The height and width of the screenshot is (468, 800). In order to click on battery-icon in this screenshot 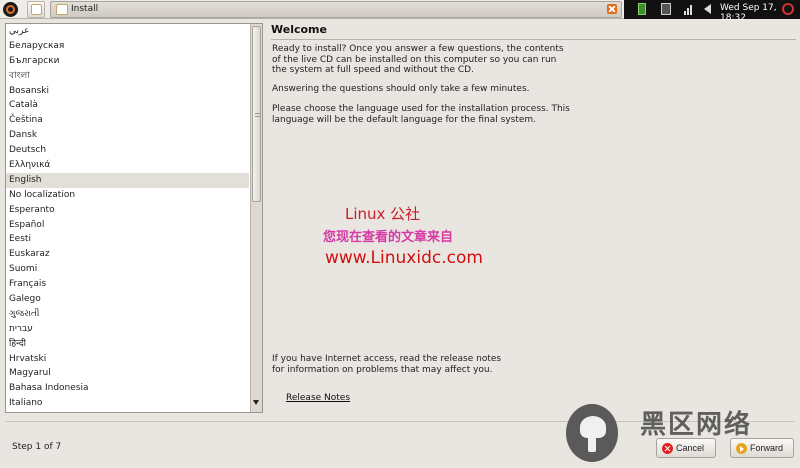, I will do `click(642, 9)`.